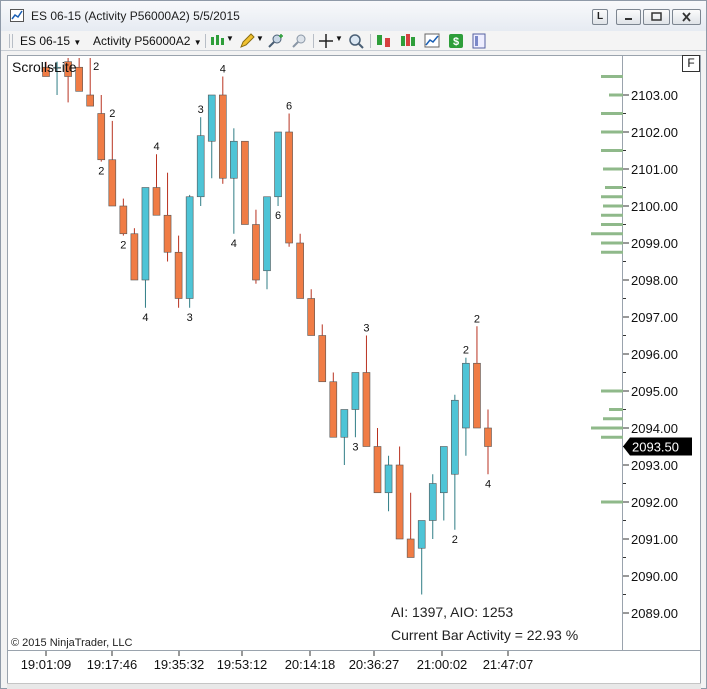  I want to click on price-tick-label: 2102.00, so click(654, 132).